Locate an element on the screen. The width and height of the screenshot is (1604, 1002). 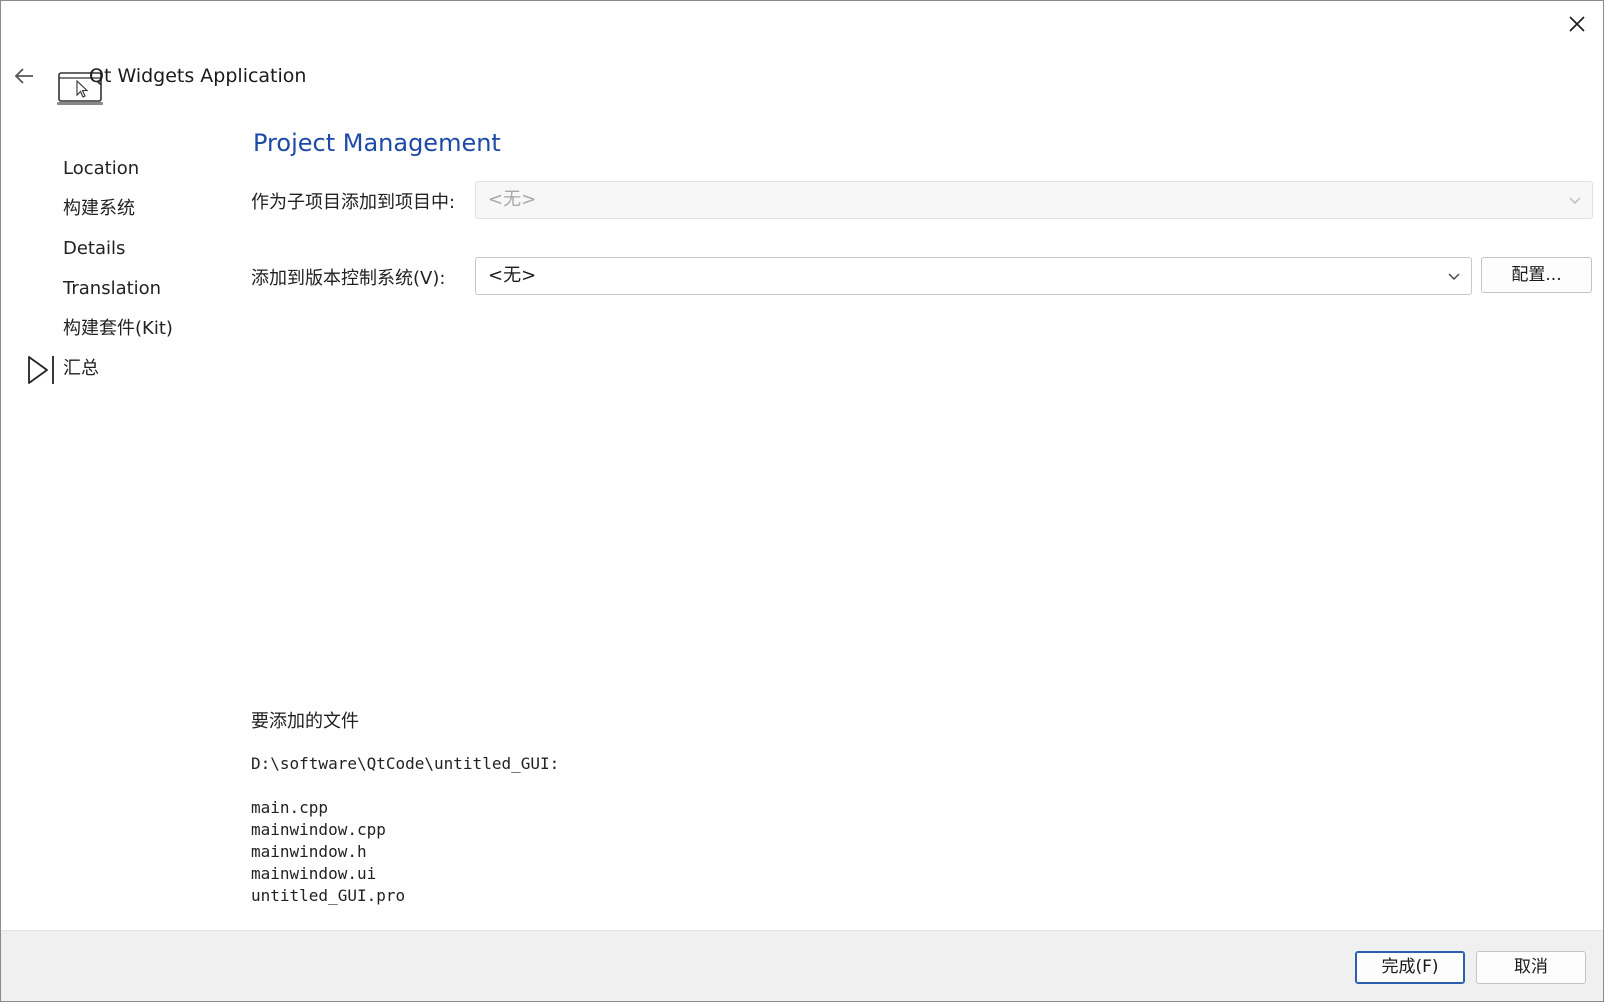
file-item: mainwindow.cpp is located at coordinates (318, 829).